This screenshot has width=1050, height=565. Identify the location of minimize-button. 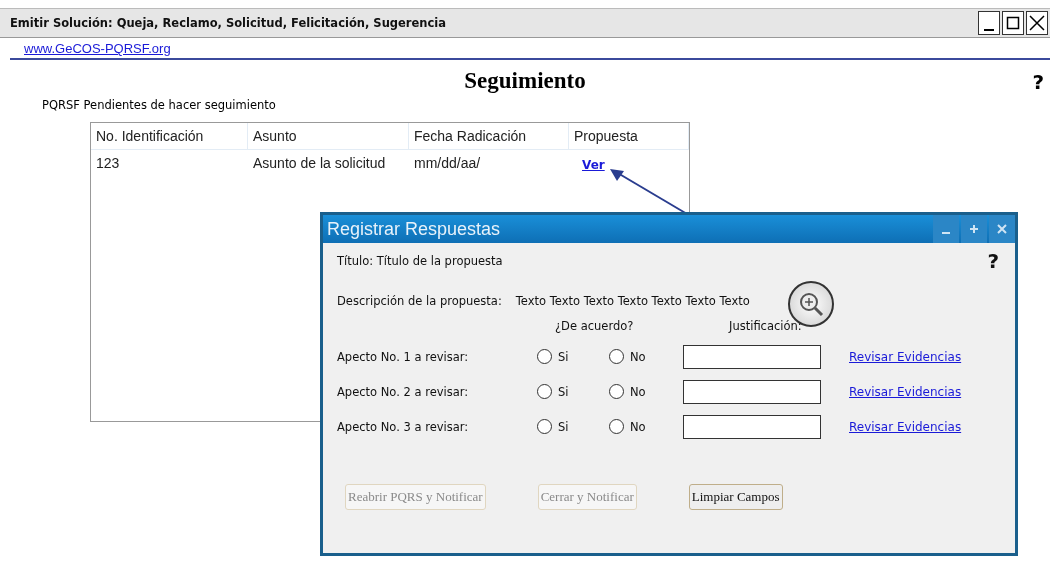
(989, 23).